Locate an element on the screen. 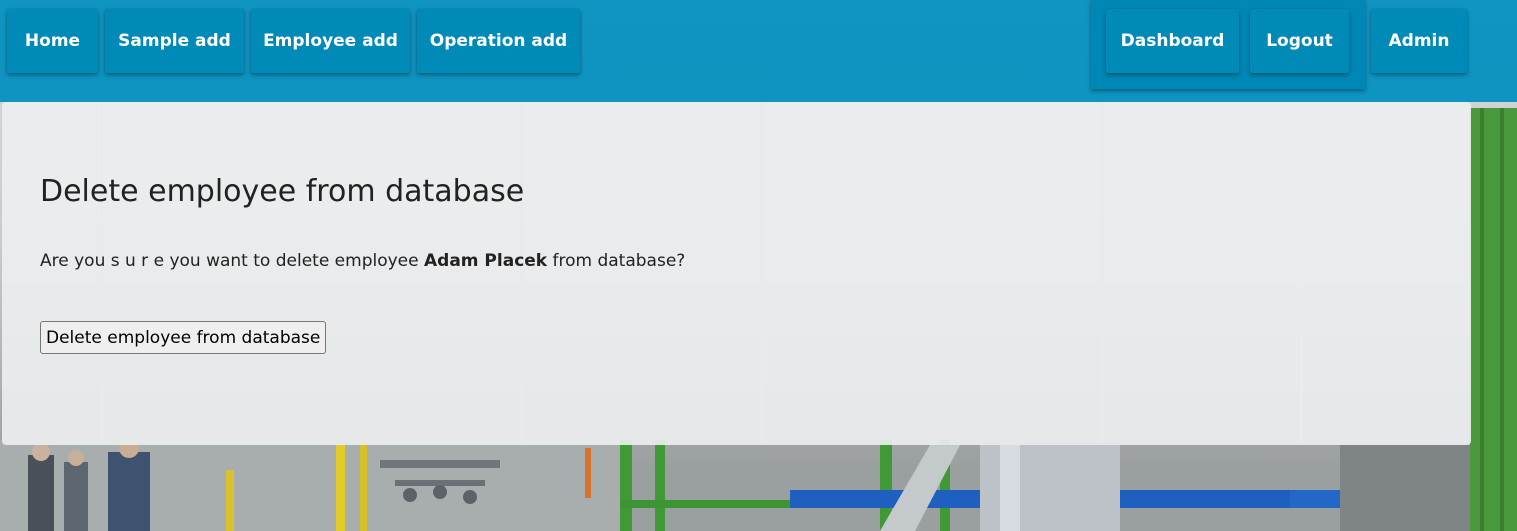 This screenshot has width=1517, height=531. employee-name: Adam Placek is located at coordinates (486, 261).